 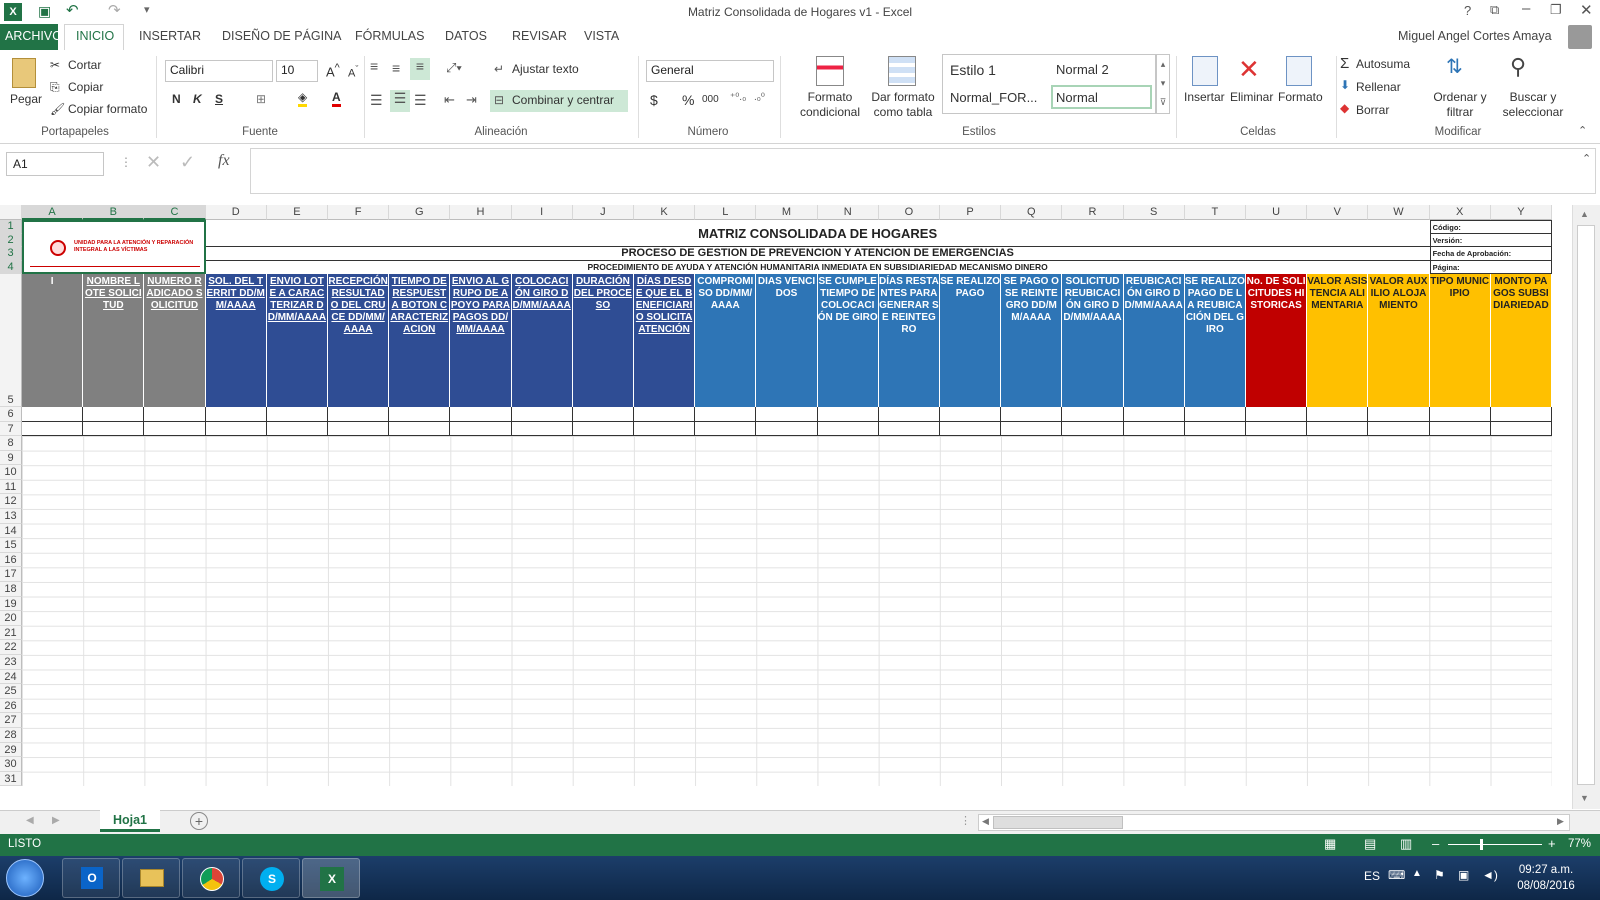 I want to click on avatar, so click(x=1580, y=37).